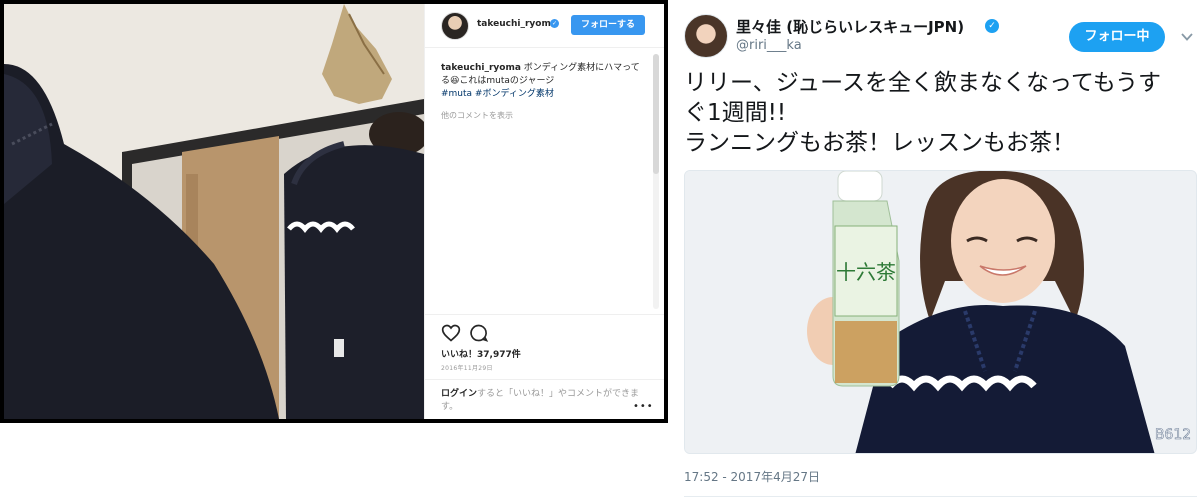 The image size is (1199, 501). Describe the element at coordinates (517, 24) in the screenshot. I see `instagram-username: takeuchi_ryoma` at that location.